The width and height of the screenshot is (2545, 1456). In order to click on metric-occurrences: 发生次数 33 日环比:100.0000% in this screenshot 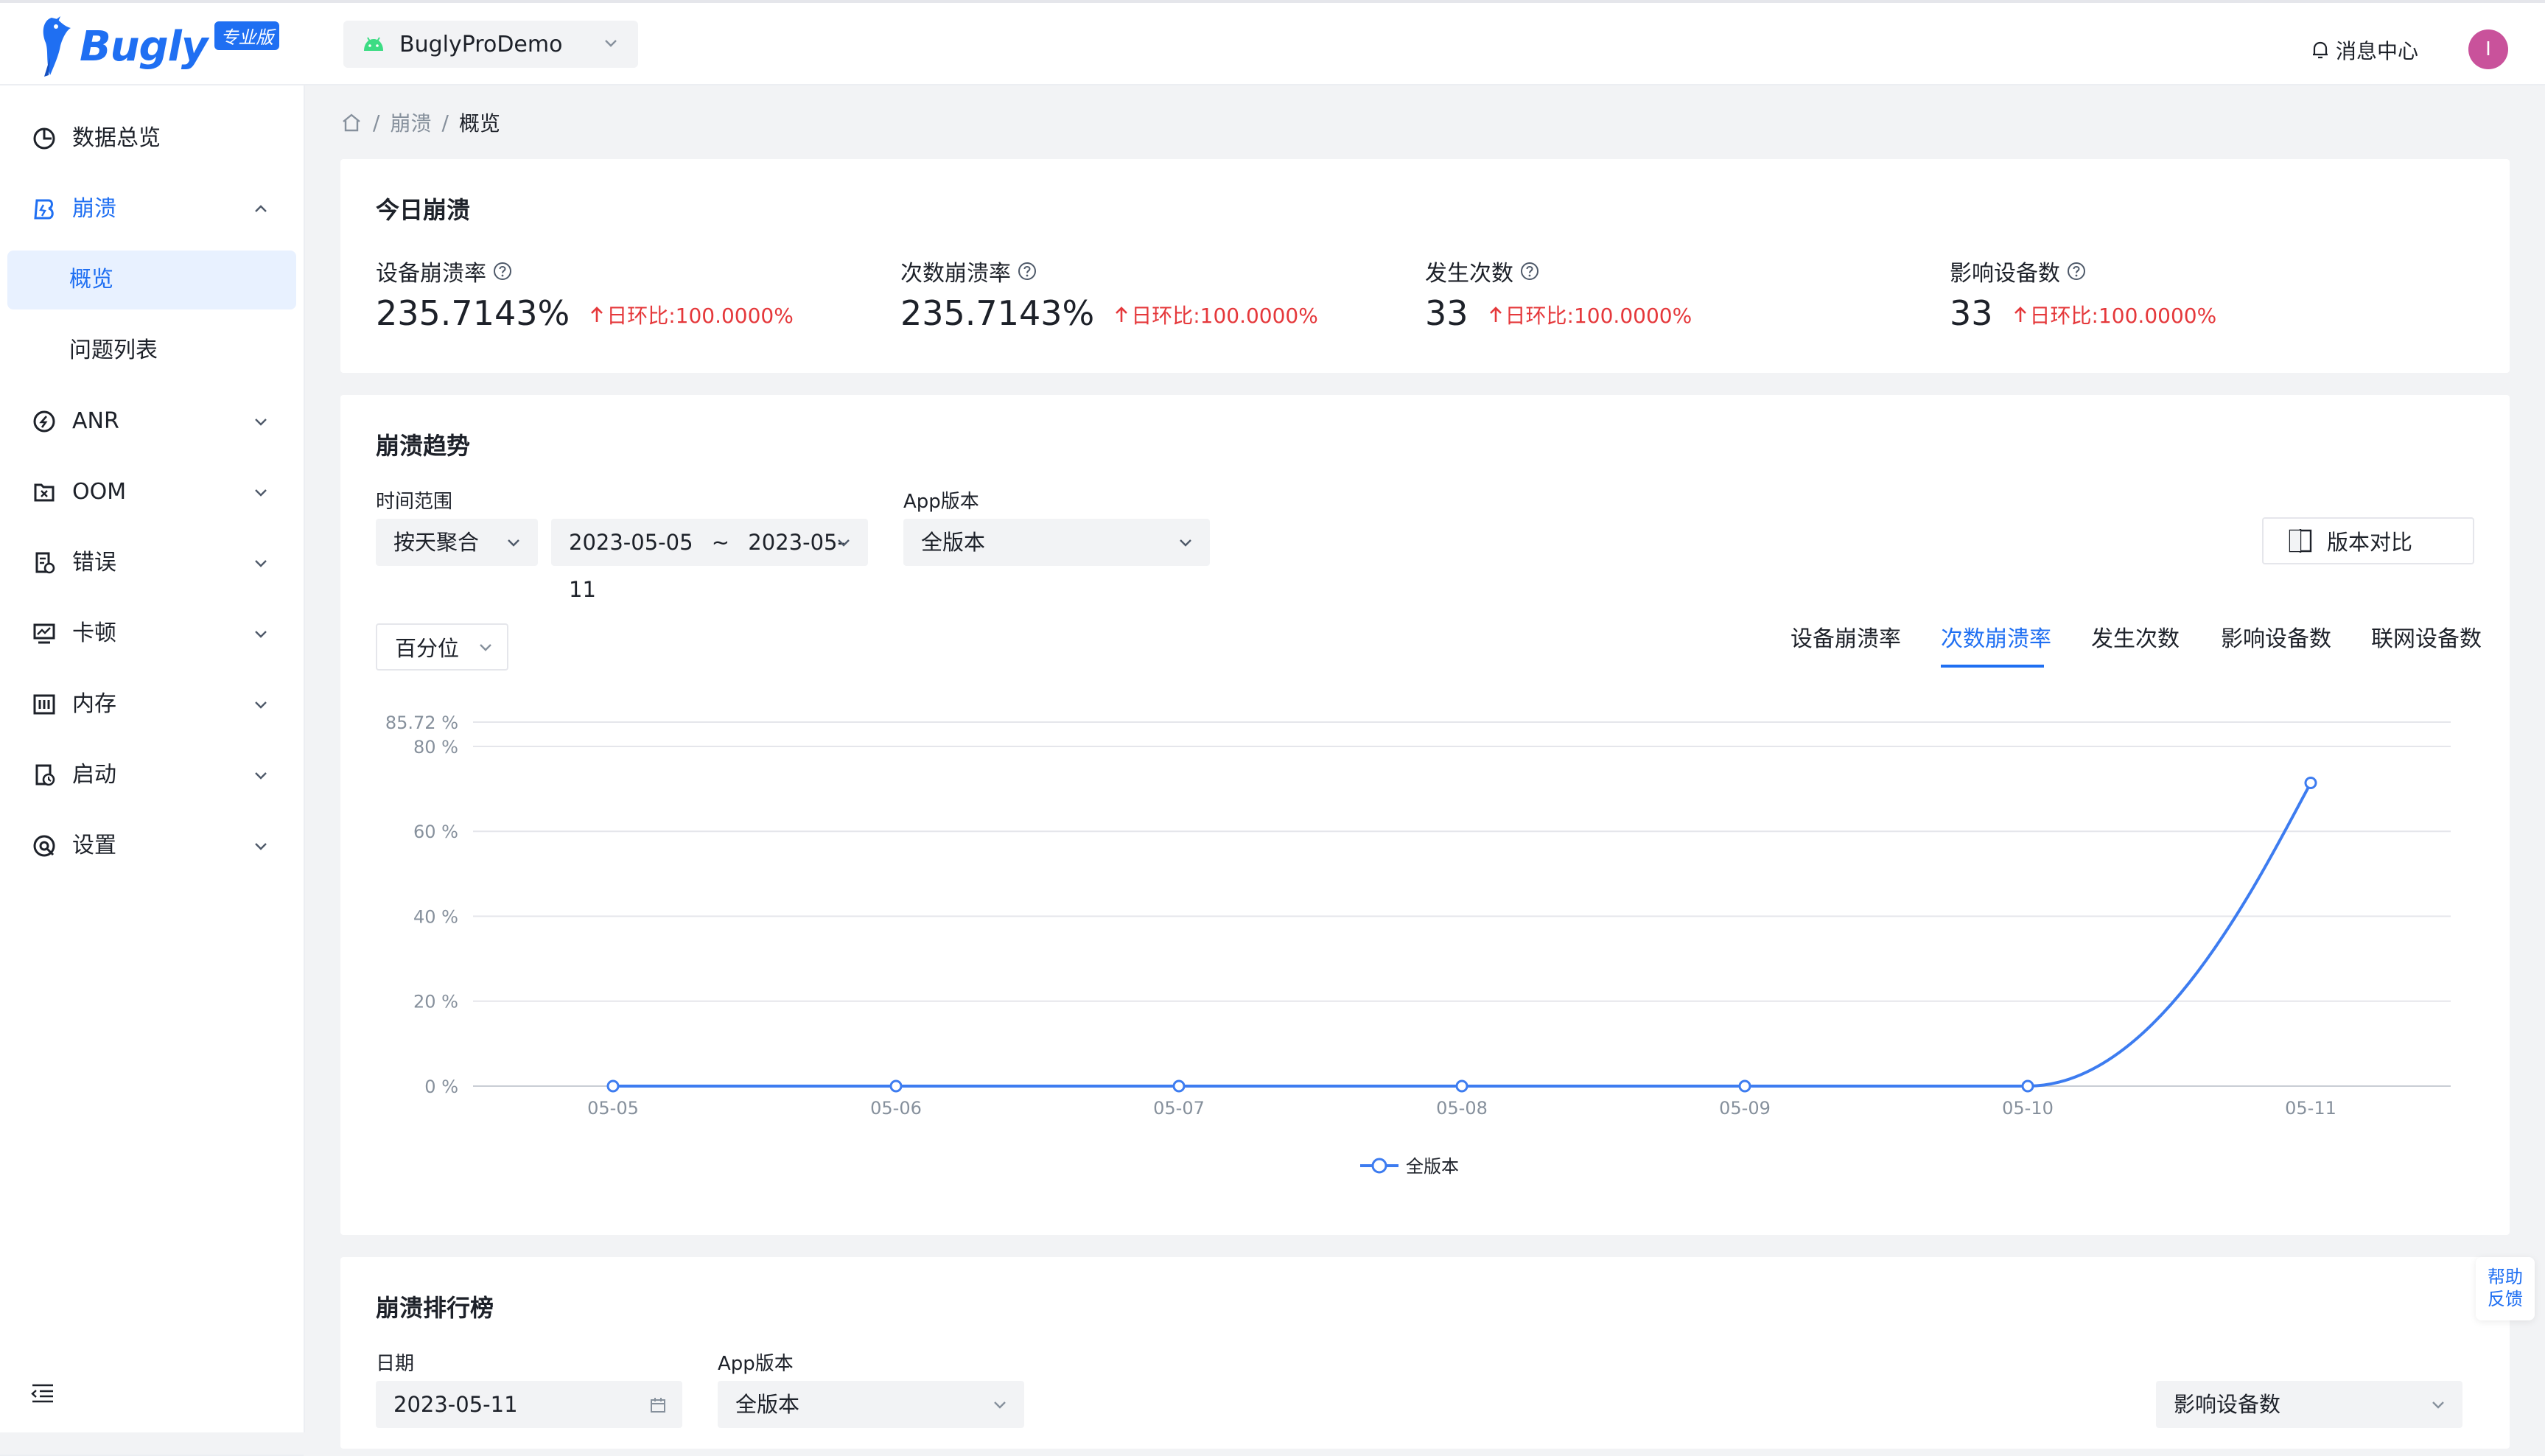, I will do `click(1558, 294)`.